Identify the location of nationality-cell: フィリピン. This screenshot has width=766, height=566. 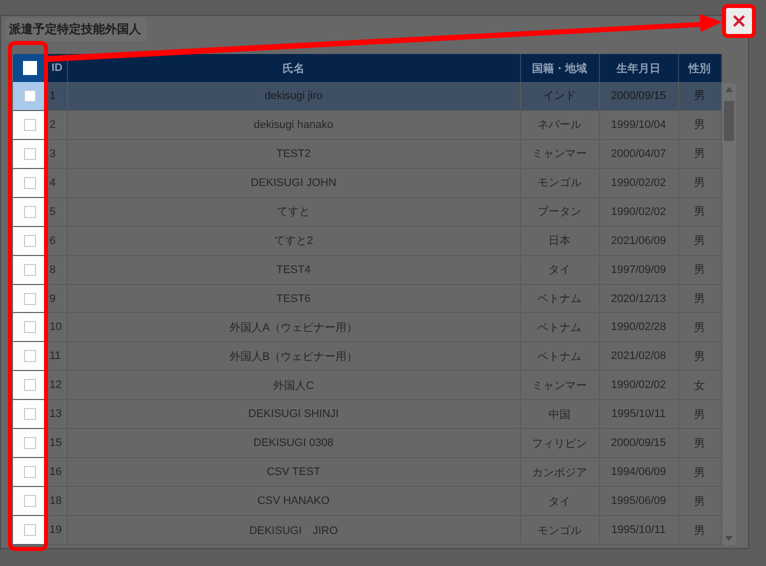
(559, 443).